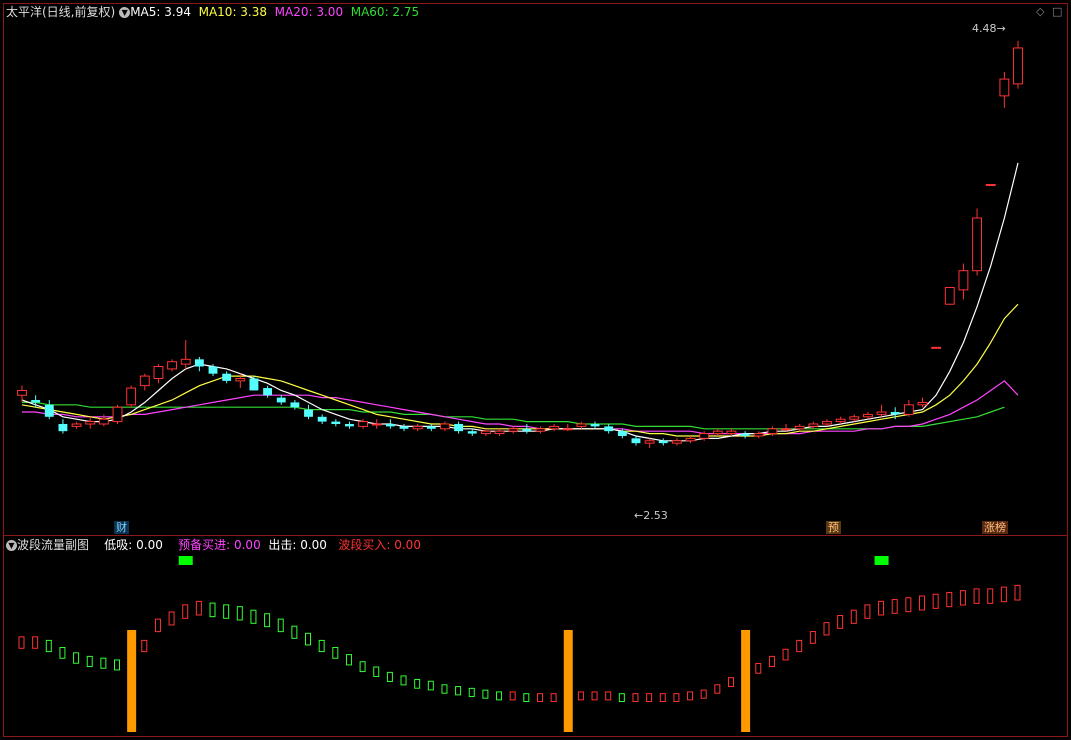 This screenshot has height=740, width=1071. Describe the element at coordinates (513, 415) in the screenshot. I see `ma60-line` at that location.